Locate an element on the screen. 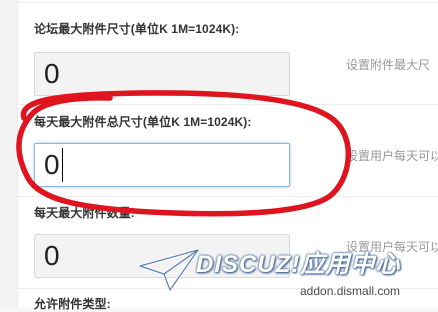 The height and width of the screenshot is (312, 438). daily-attachment-count-label: 每天最大附件数量: is located at coordinates (84, 213).